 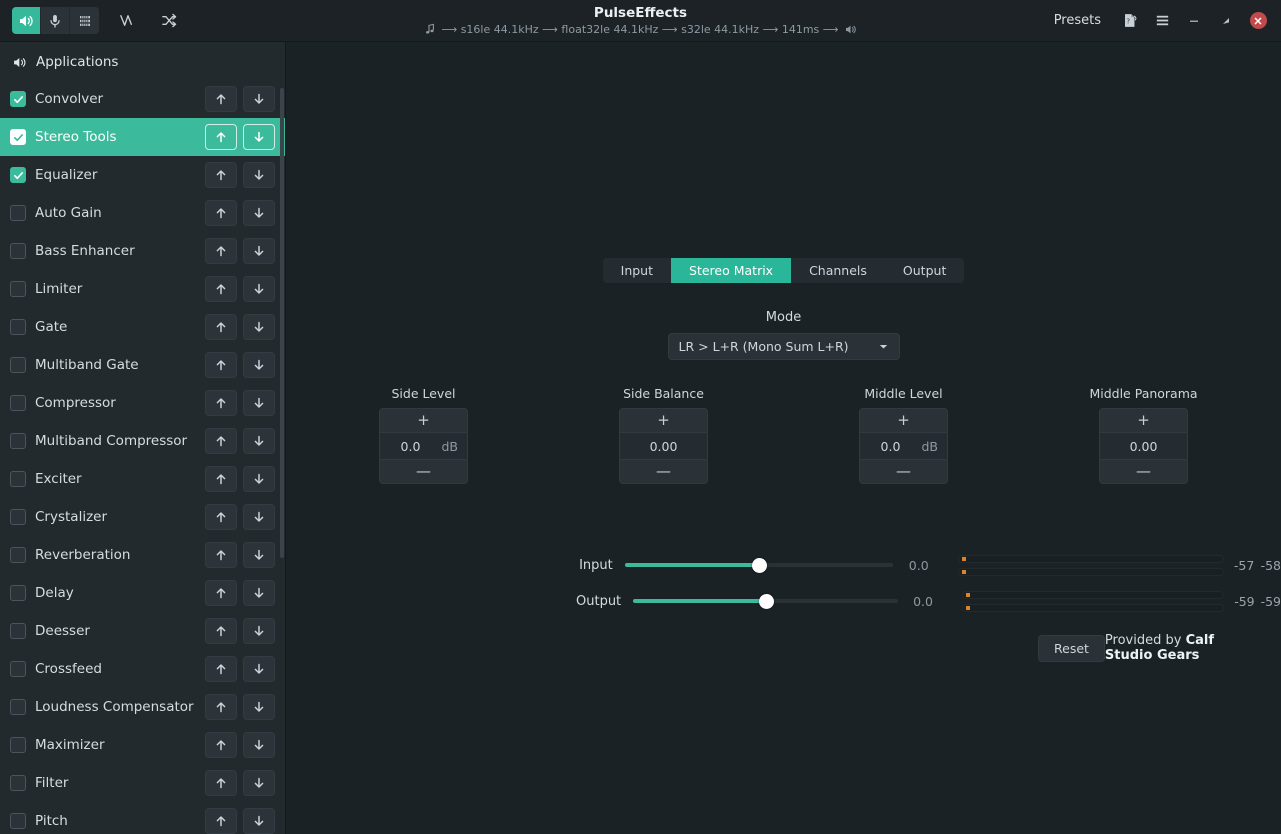 I want to click on pipewire-button, so click(x=84, y=20).